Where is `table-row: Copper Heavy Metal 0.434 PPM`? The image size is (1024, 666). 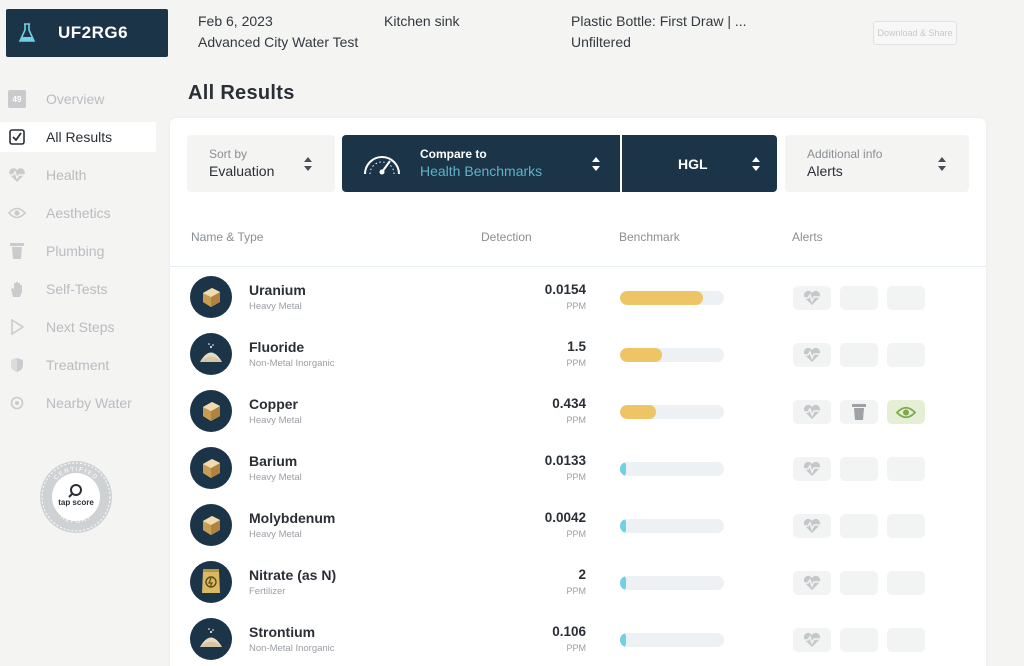 table-row: Copper Heavy Metal 0.434 PPM is located at coordinates (578, 410).